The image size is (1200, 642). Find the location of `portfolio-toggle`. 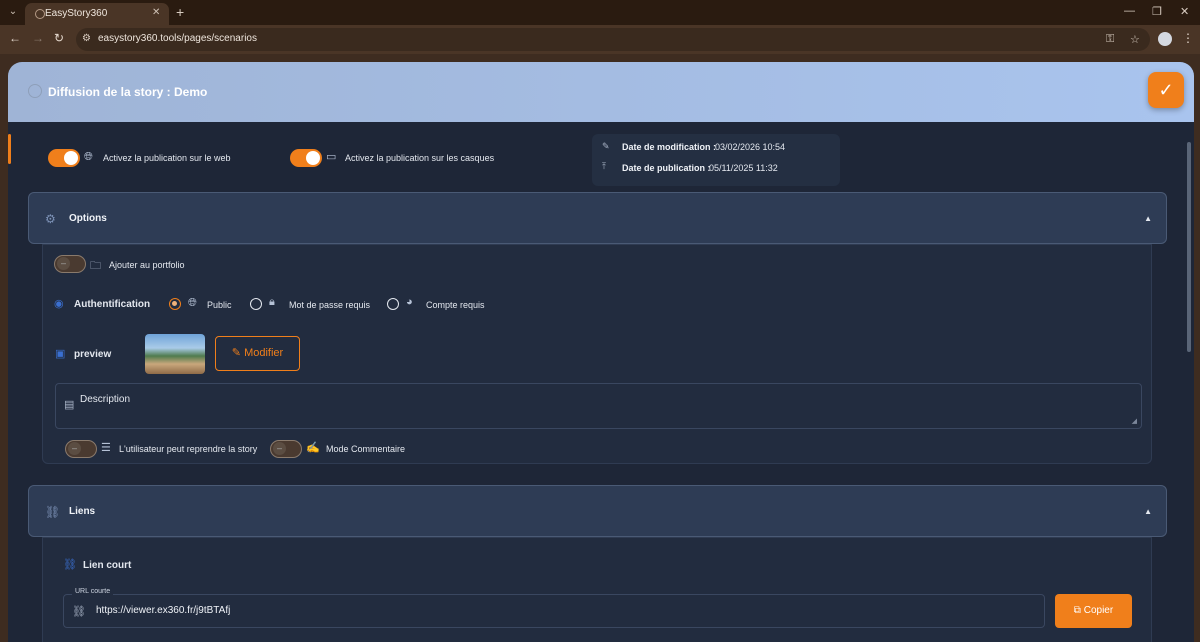

portfolio-toggle is located at coordinates (70, 264).